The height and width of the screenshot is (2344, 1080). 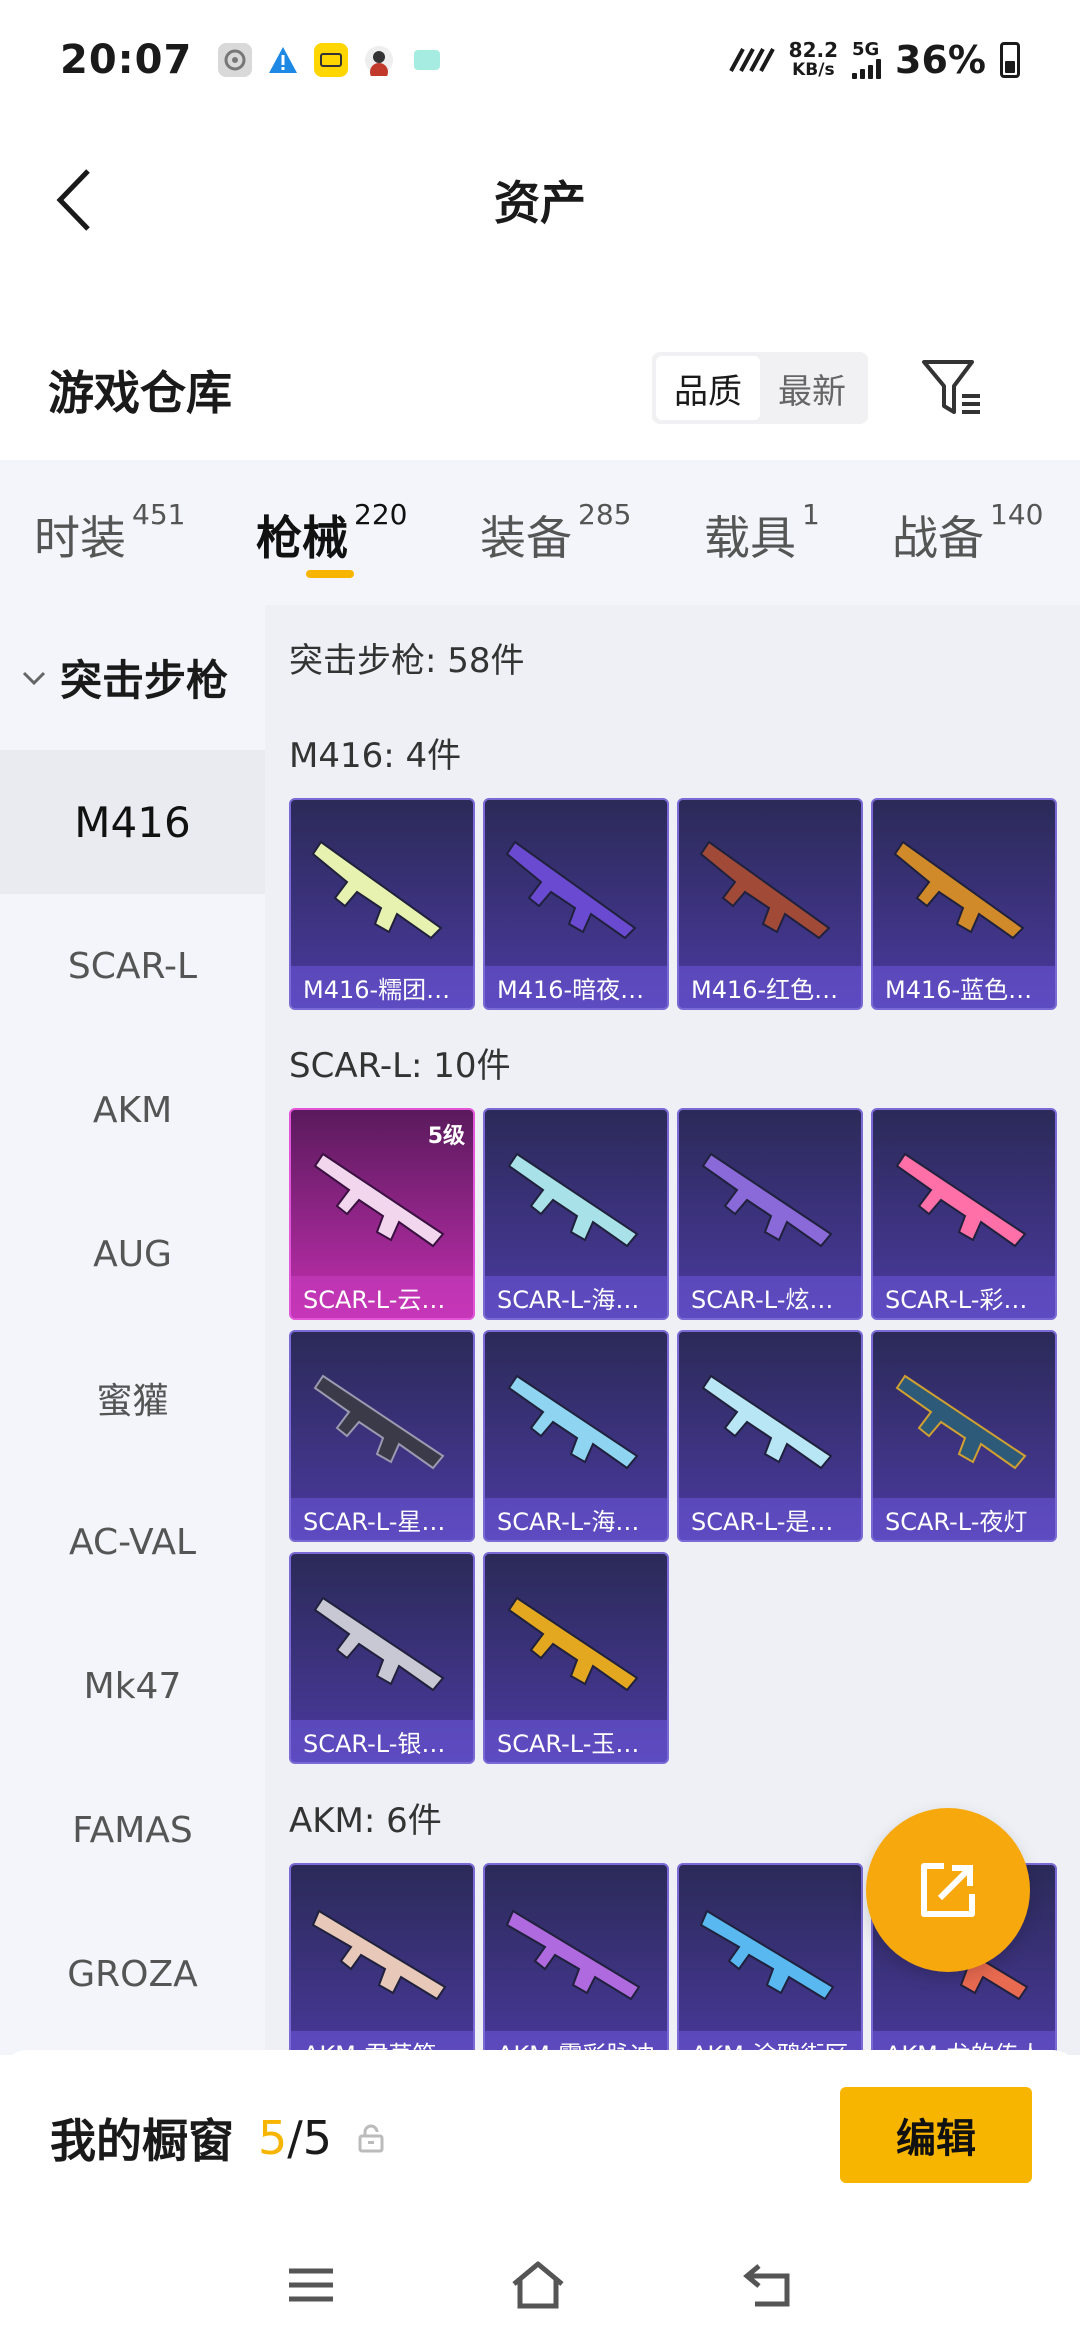 I want to click on battery-percent: 36%, so click(x=940, y=60).